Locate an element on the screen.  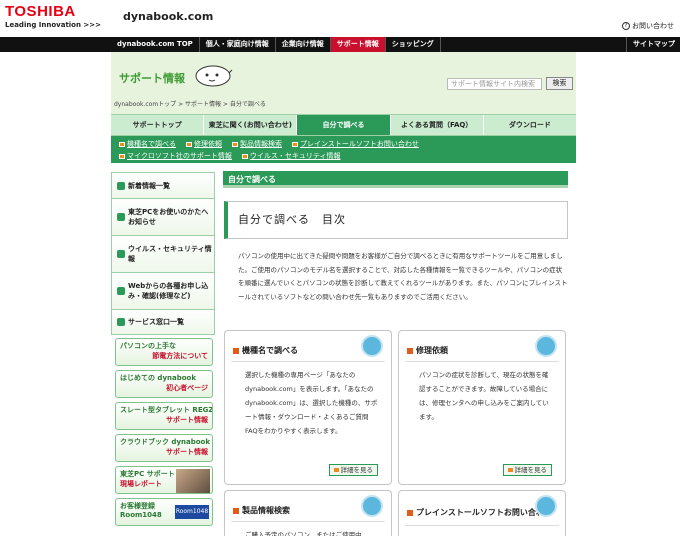
subnav-label: プレインストールソフトお問い合わせ is located at coordinates (359, 144).